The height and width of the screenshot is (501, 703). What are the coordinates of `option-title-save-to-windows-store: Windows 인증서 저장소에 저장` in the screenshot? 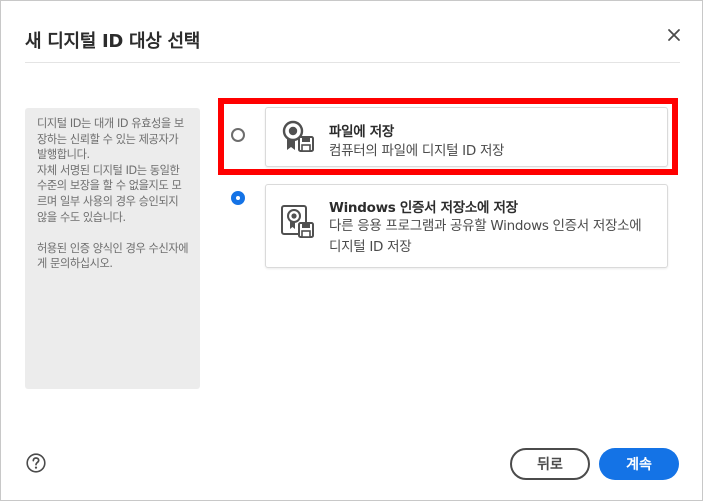 It's located at (423, 208).